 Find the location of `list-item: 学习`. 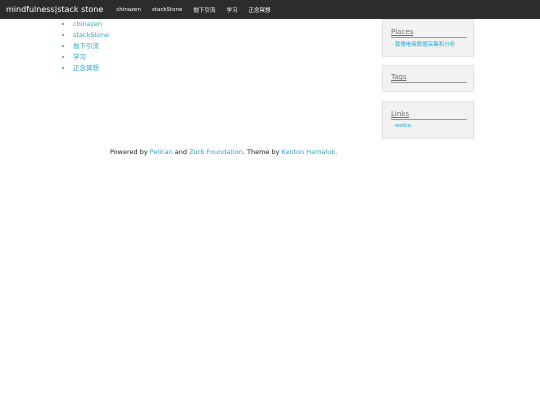

list-item: 学习 is located at coordinates (218, 57).